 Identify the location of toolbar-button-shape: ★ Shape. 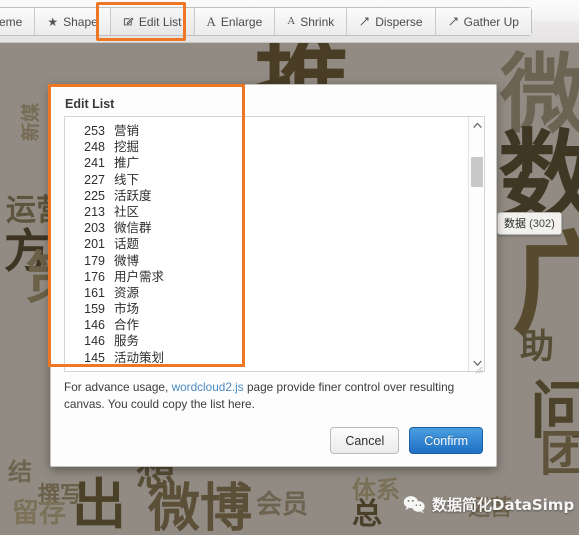
(73, 21).